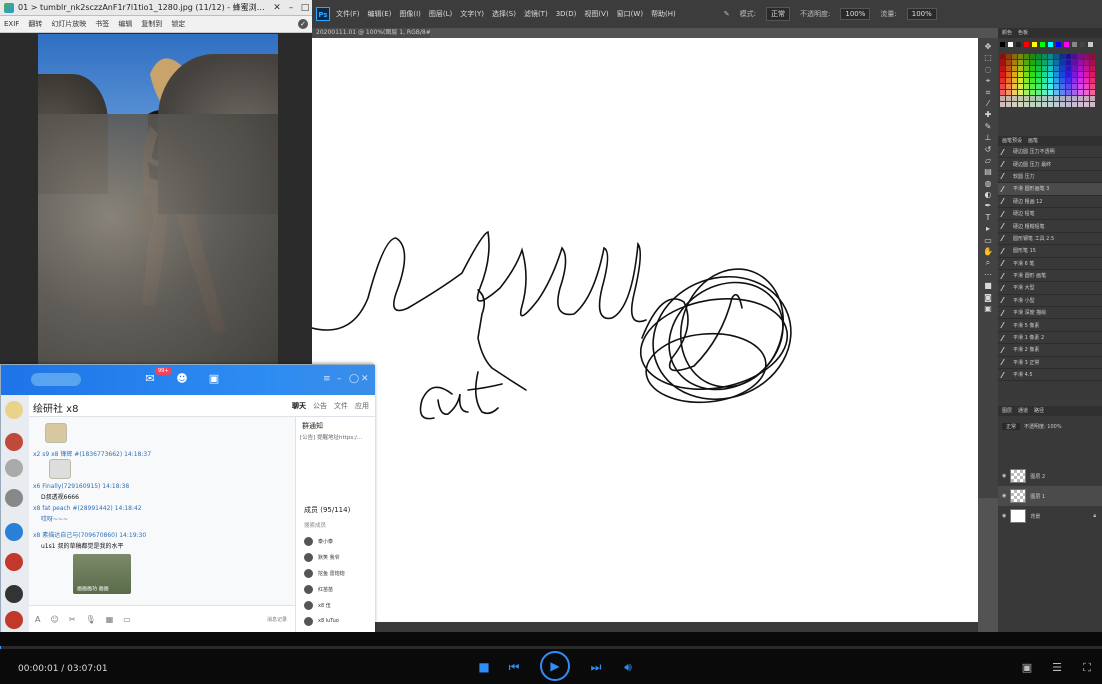 Image resolution: width=1102 pixels, height=684 pixels. I want to click on screenshot-icon: ▣, so click(1027, 668).